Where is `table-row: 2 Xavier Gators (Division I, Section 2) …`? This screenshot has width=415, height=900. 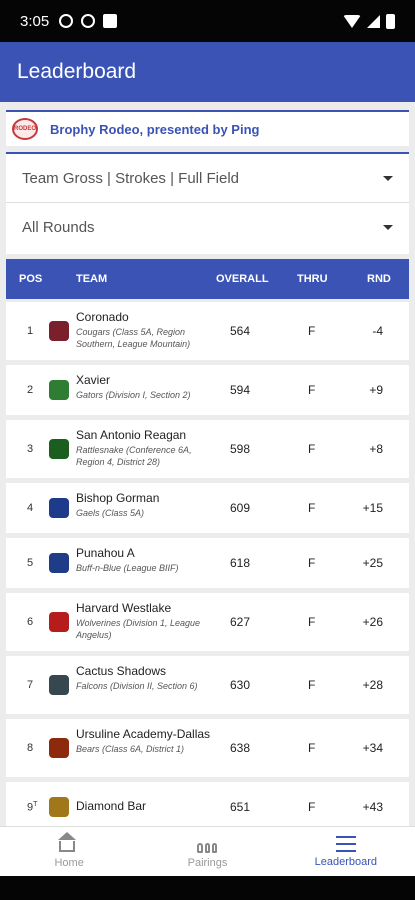 table-row: 2 Xavier Gators (Division I, Section 2) … is located at coordinates (207, 390).